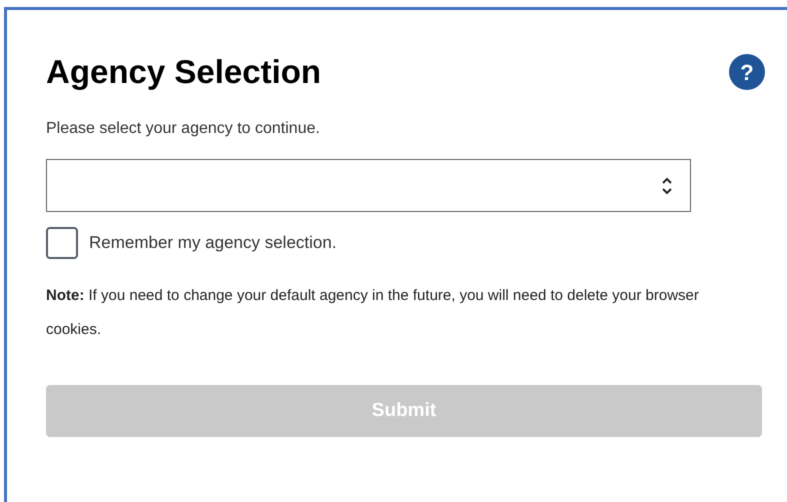 Image resolution: width=787 pixels, height=502 pixels. What do you see at coordinates (62, 243) in the screenshot?
I see `remember-checkbox` at bounding box center [62, 243].